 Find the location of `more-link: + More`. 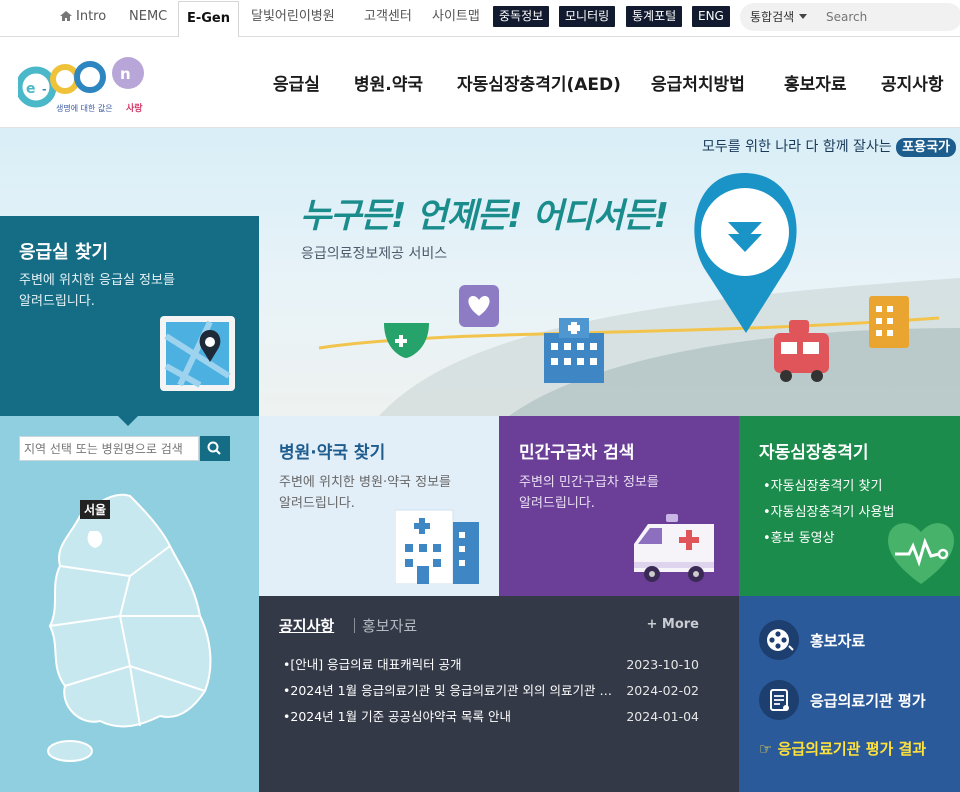

more-link: + More is located at coordinates (672, 624).